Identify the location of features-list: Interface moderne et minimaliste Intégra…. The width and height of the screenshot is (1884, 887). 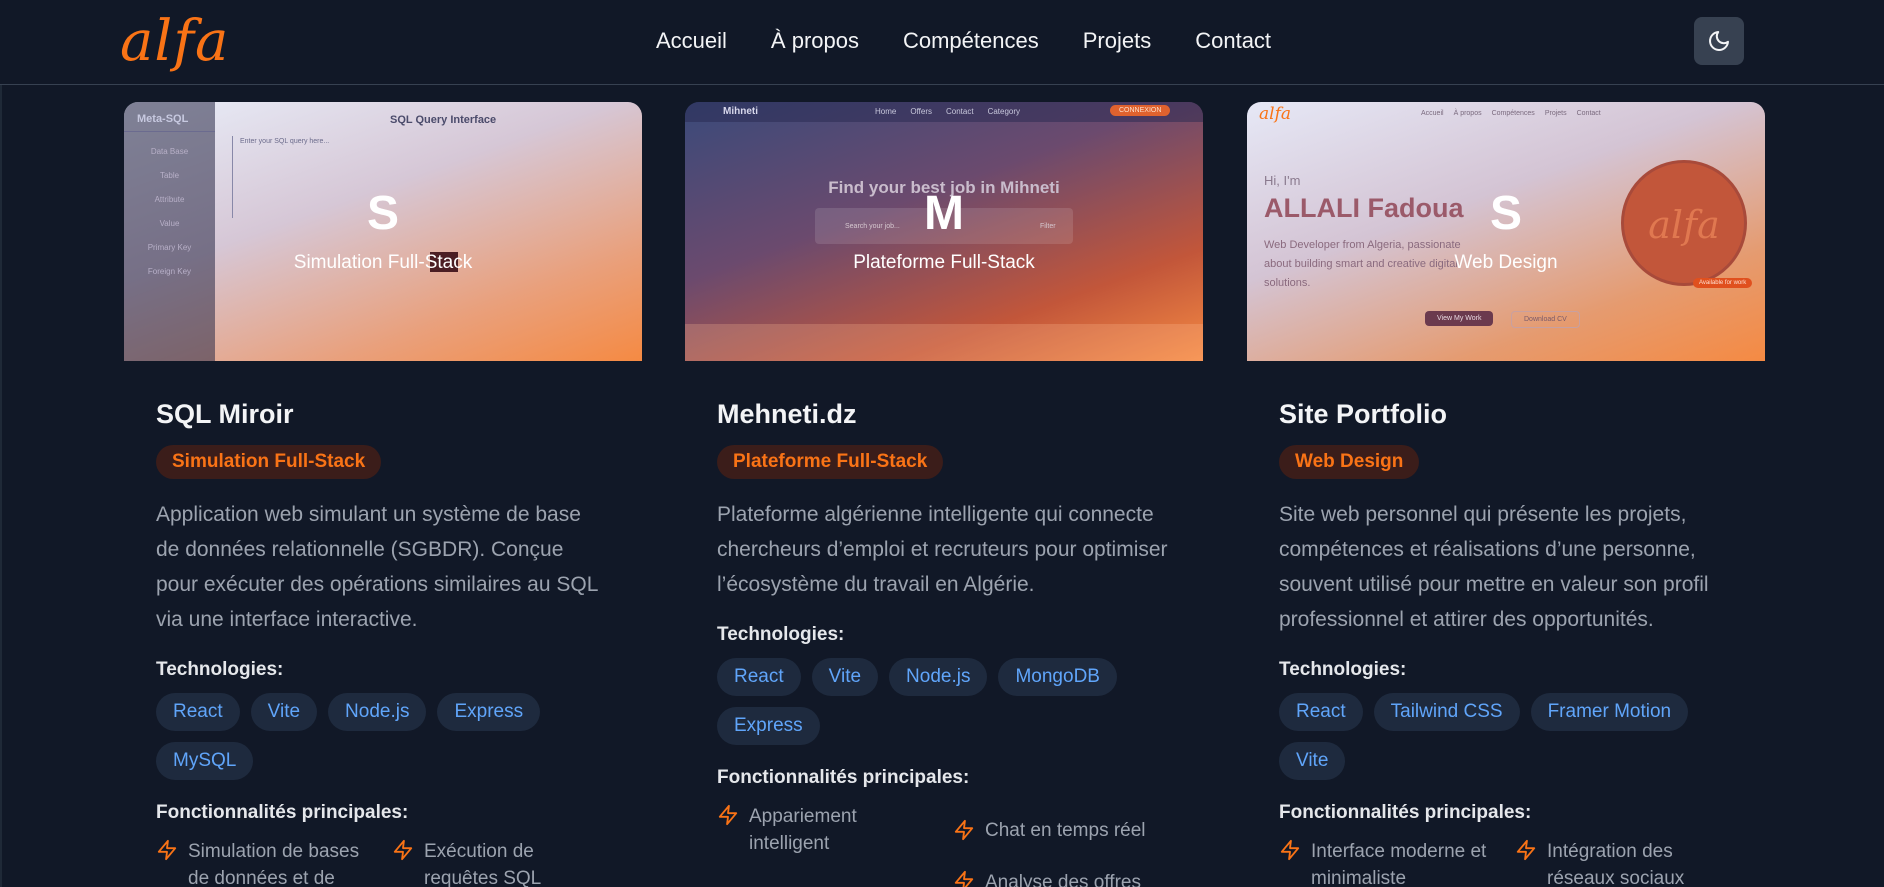
(1506, 862).